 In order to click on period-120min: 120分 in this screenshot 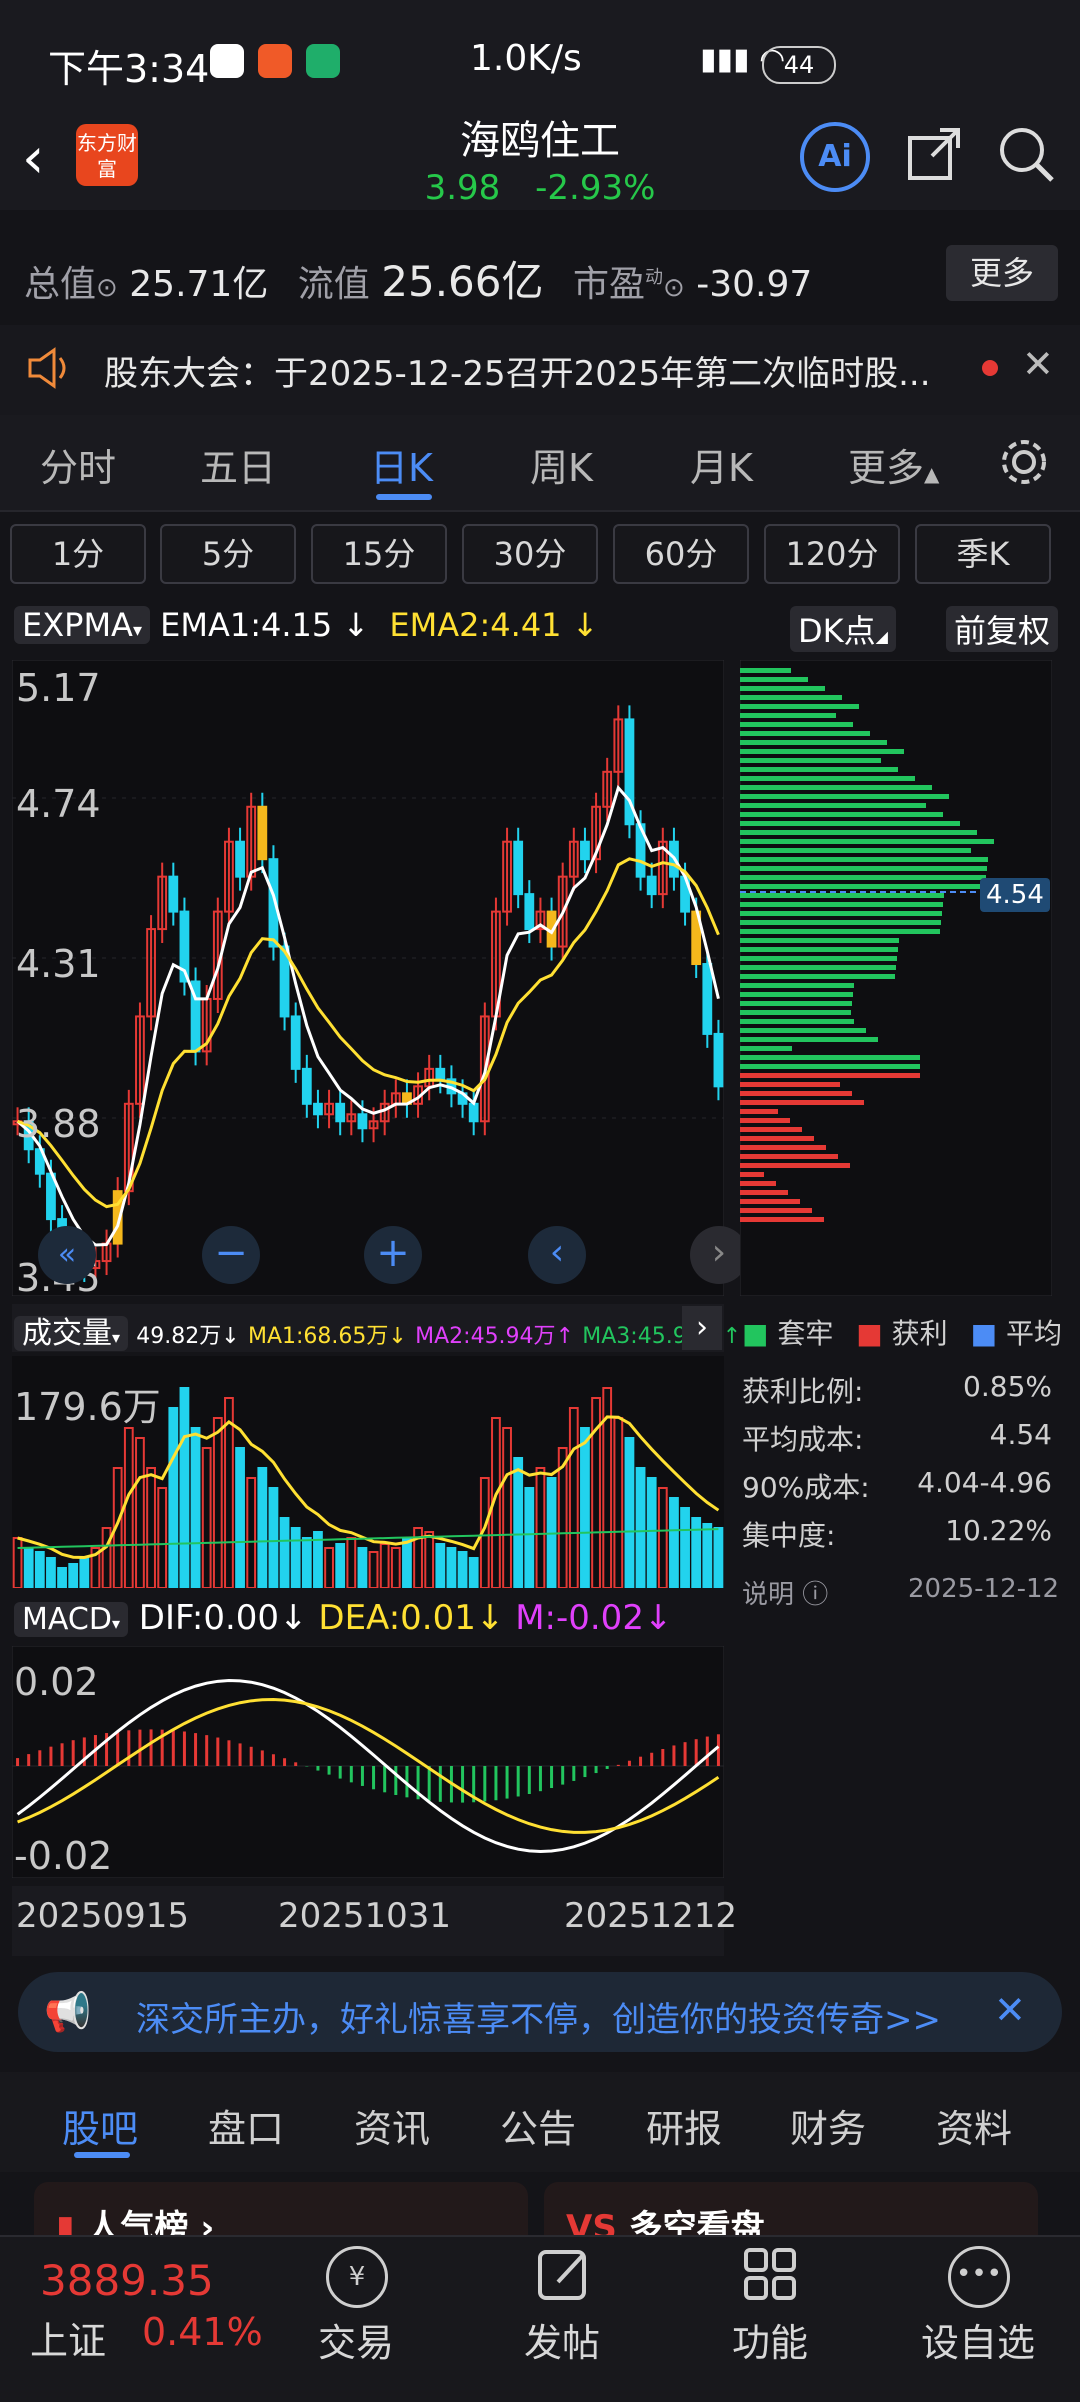, I will do `click(832, 554)`.